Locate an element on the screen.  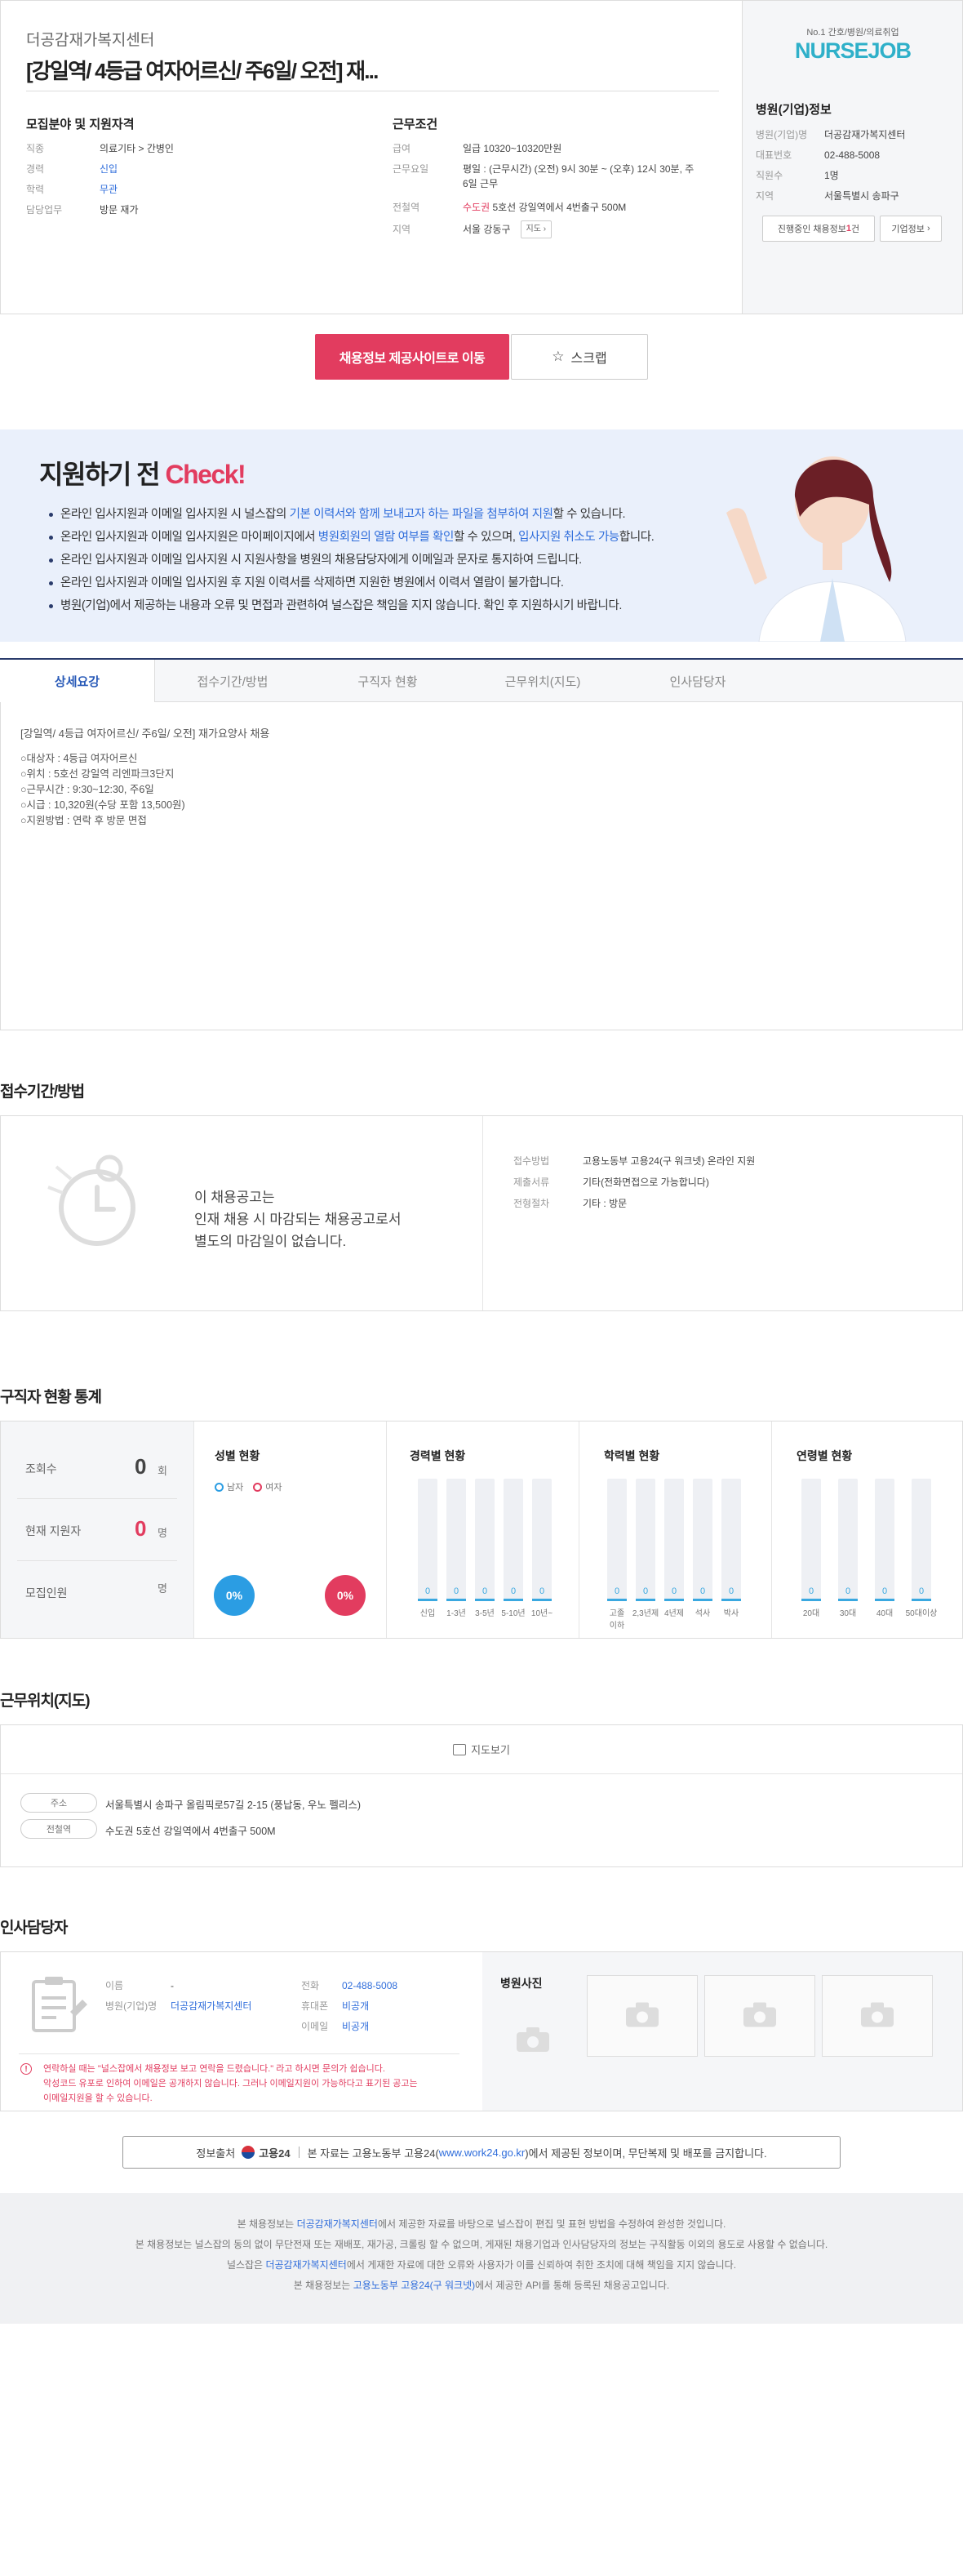
career-bar-label: 신입 is located at coordinates (427, 1613).